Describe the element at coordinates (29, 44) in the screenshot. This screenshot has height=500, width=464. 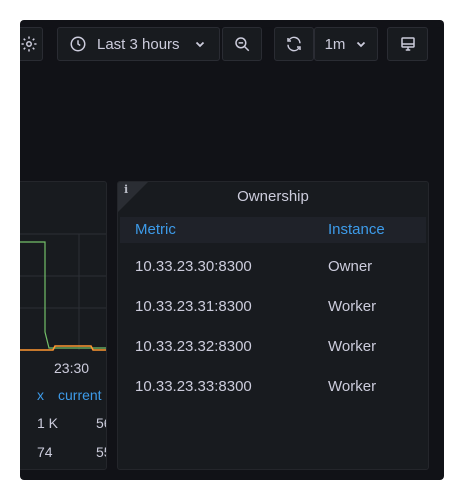
I see `gear-icon` at that location.